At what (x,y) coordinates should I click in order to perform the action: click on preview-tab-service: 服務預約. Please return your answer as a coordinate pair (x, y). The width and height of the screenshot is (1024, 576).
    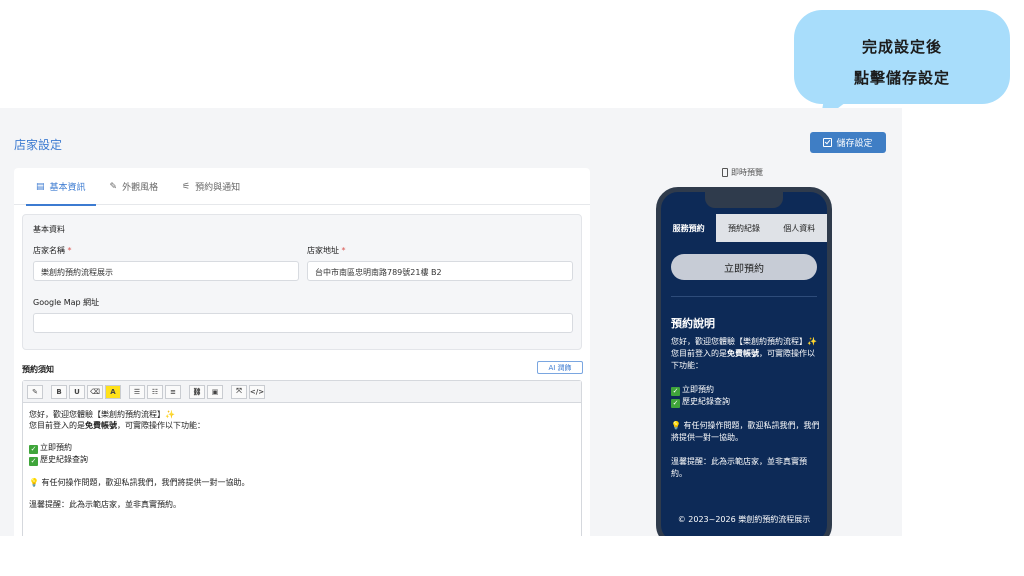
    Looking at the image, I should click on (689, 228).